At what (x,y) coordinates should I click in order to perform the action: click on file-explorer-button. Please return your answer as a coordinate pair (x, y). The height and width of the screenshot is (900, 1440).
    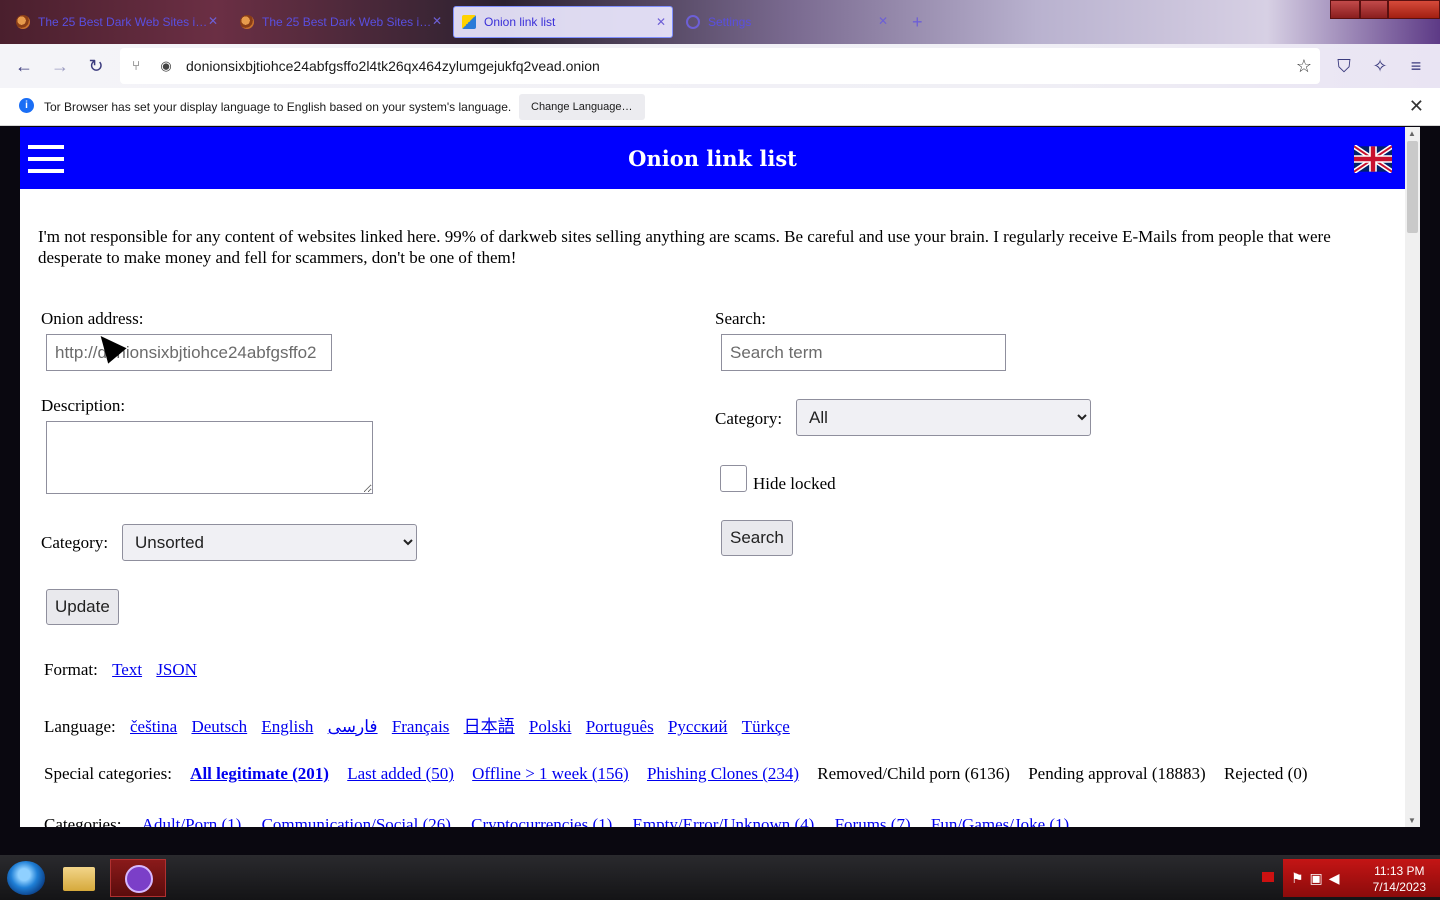
    Looking at the image, I should click on (79, 878).